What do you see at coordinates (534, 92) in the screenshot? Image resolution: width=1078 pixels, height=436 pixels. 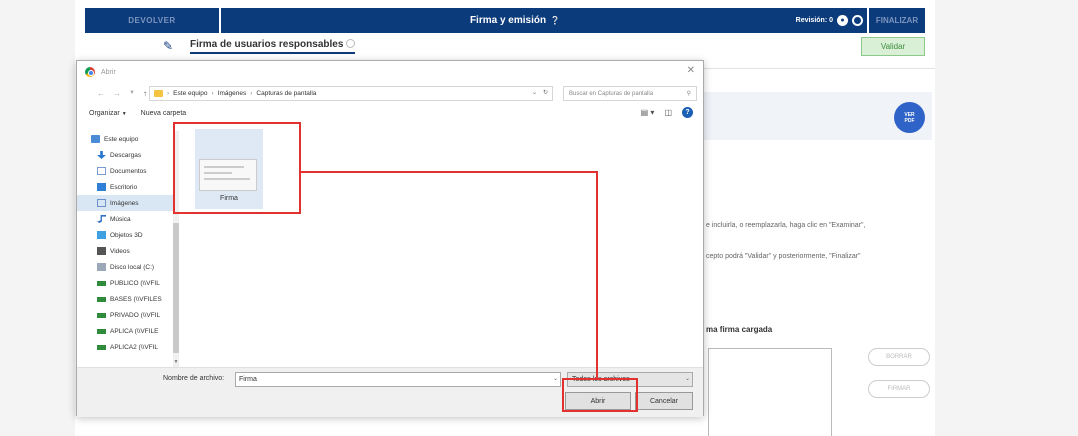 I see `address-dropdown-icon: ⌄` at bounding box center [534, 92].